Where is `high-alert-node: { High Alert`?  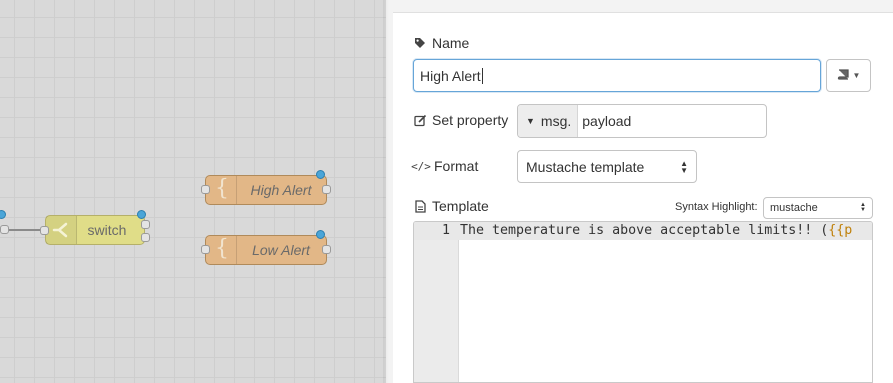 high-alert-node: { High Alert is located at coordinates (266, 190).